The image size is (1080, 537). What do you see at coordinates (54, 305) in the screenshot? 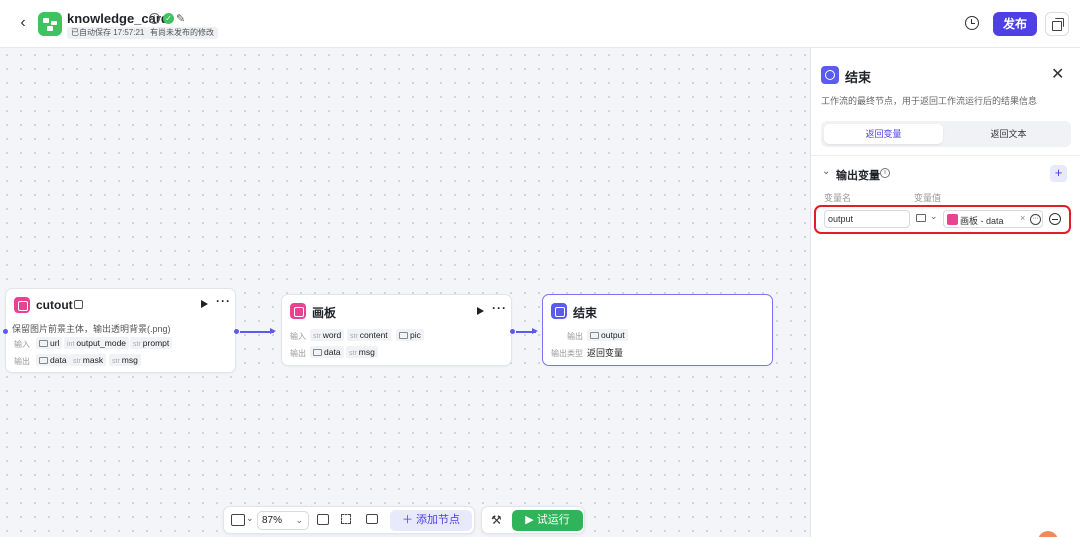
I see `node-title: cutout` at bounding box center [54, 305].